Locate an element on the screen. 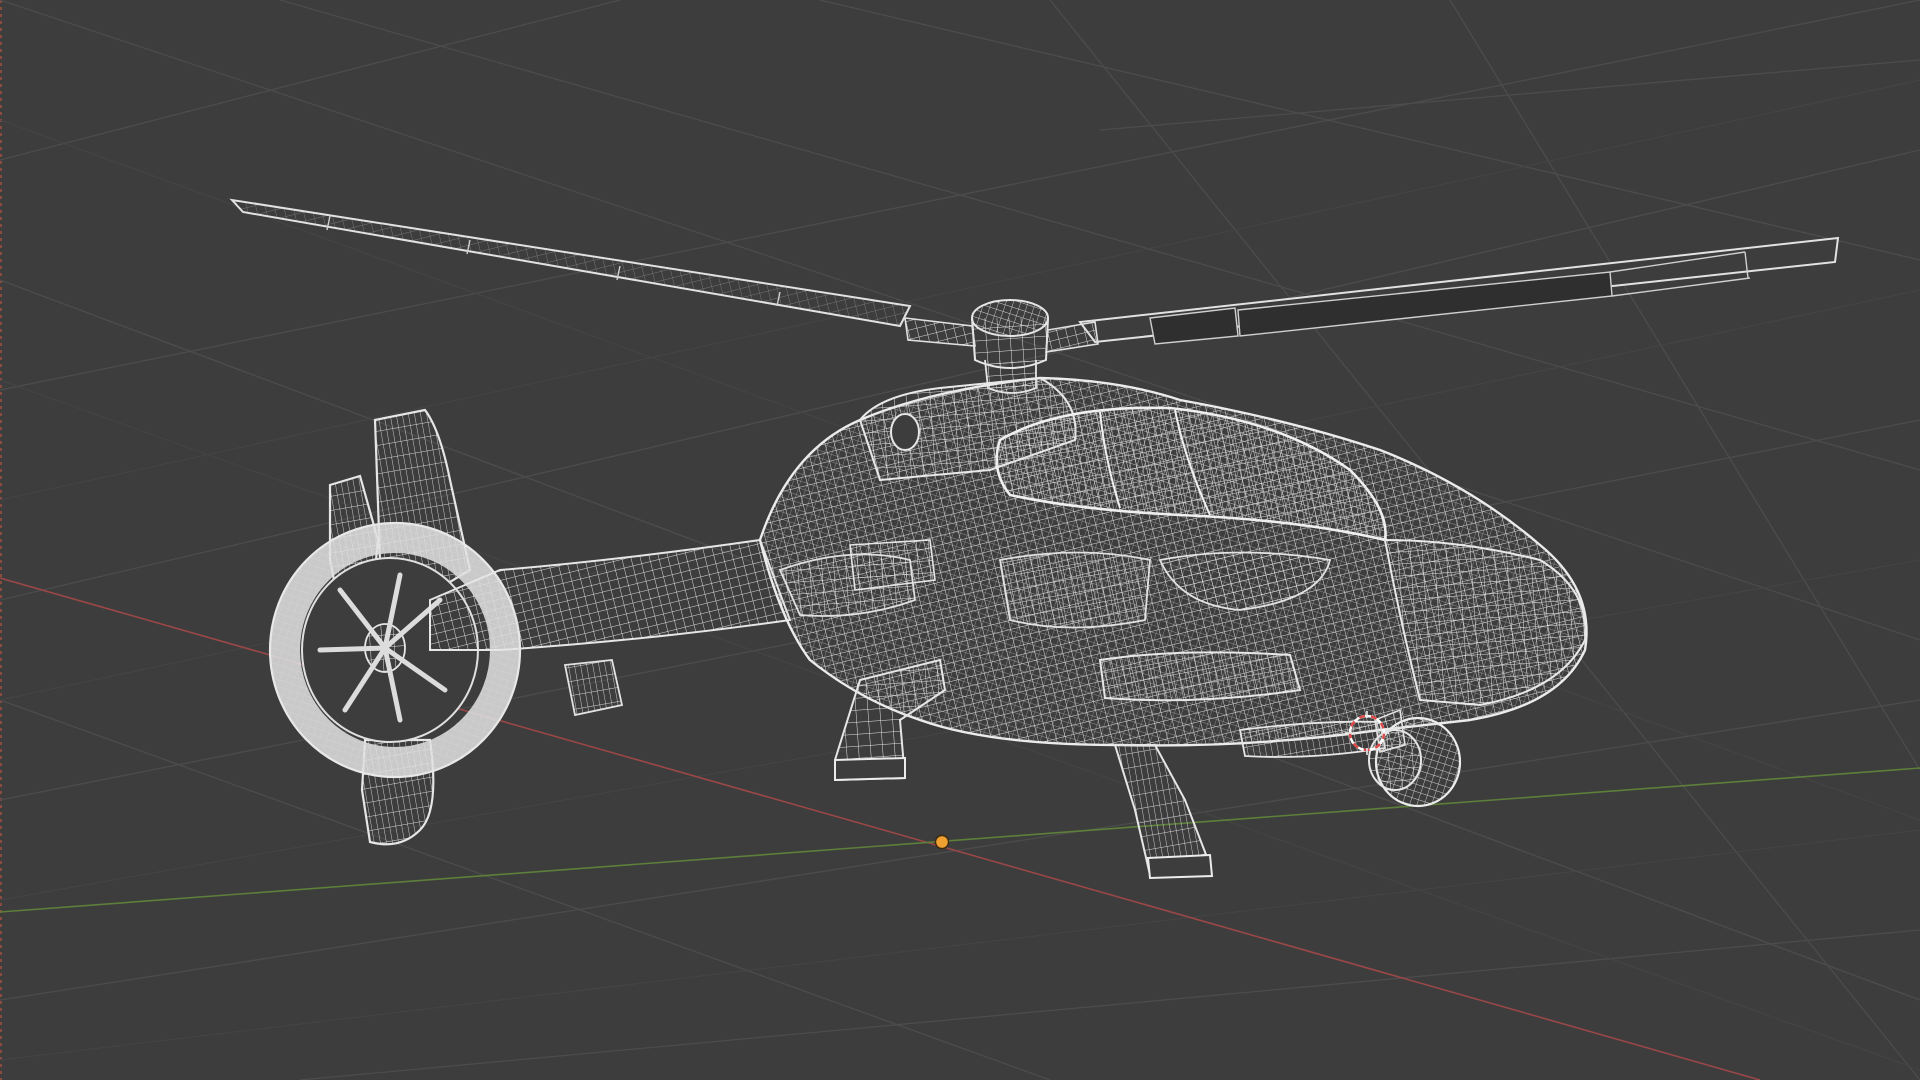 The height and width of the screenshot is (1080, 1920). side-pod is located at coordinates (1200, 676).